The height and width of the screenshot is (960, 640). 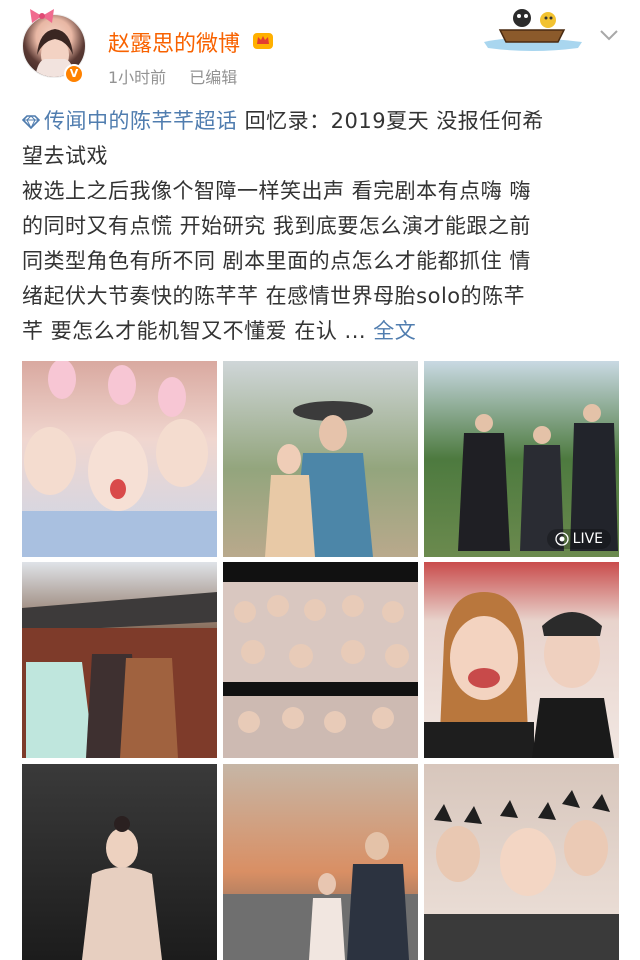 I want to click on topic-label: 传闻中的陈芊芊超话, so click(x=141, y=121).